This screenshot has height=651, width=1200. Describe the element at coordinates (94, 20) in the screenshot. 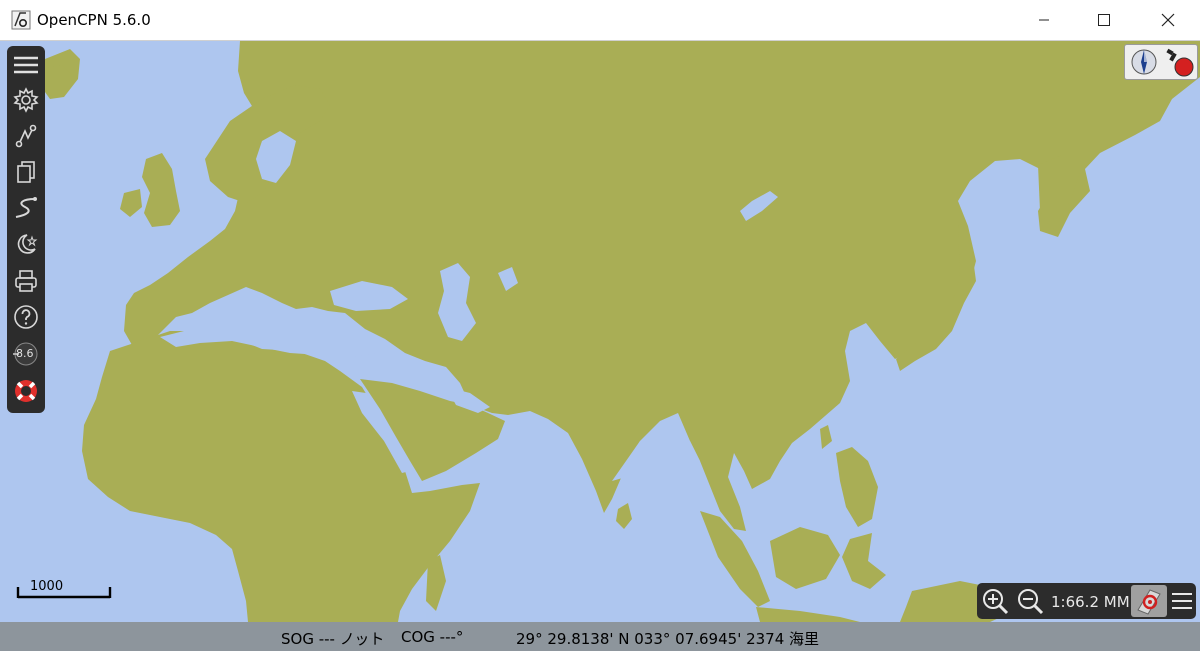

I see `window-title: OpenCPN 5.6.0` at that location.